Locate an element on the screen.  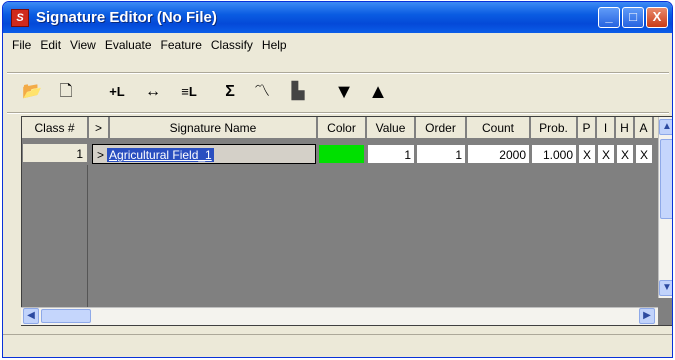
close-button: X is located at coordinates (657, 17).